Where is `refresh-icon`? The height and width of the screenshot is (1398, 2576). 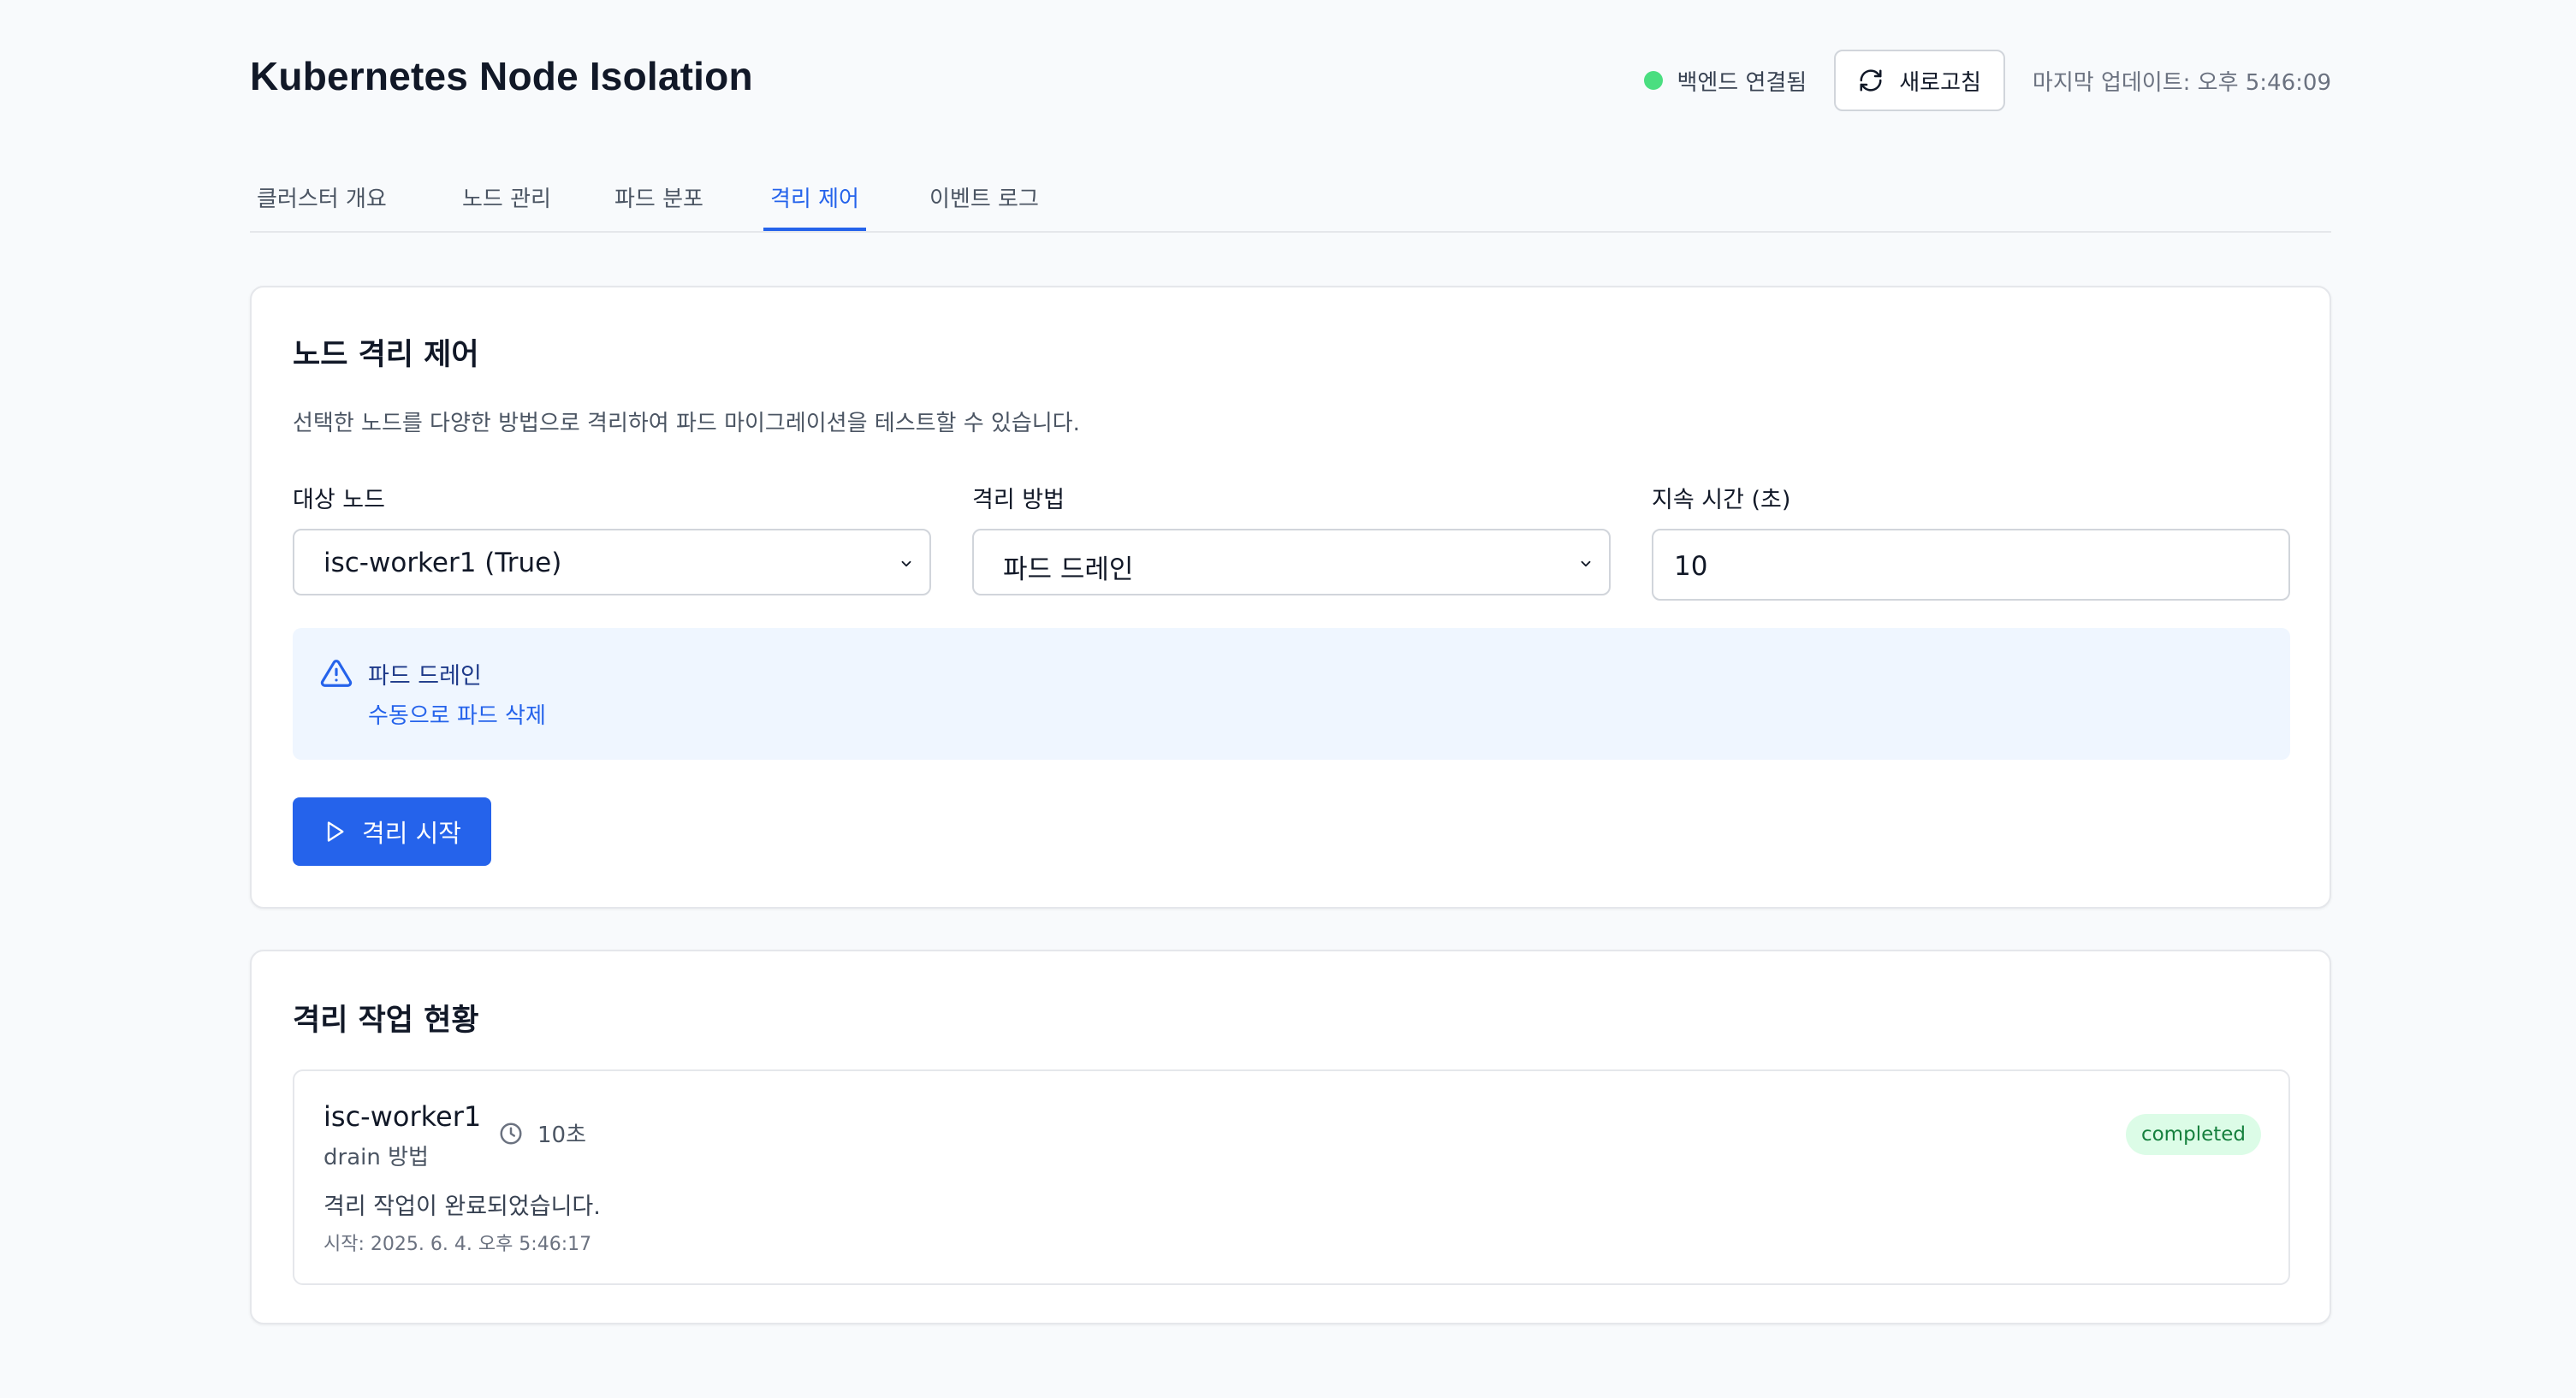
refresh-icon is located at coordinates (1871, 80).